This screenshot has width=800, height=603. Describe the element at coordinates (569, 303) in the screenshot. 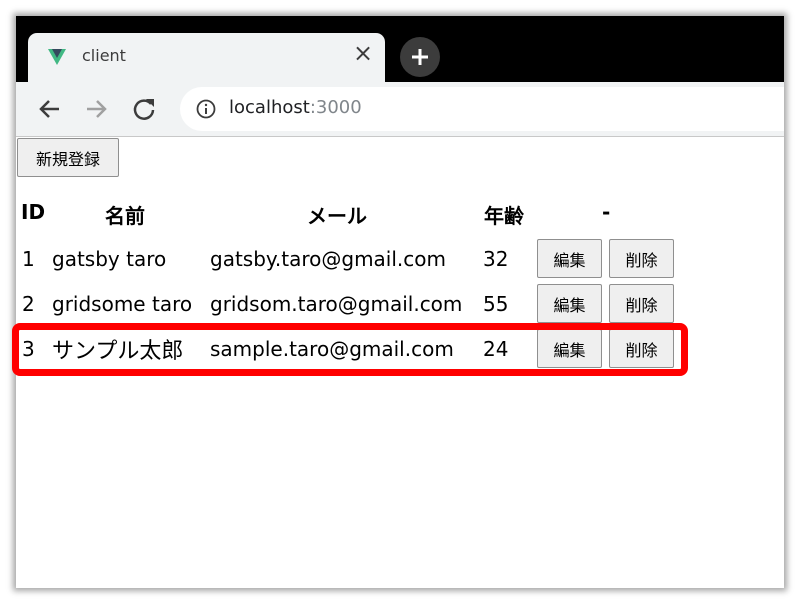

I see `row2-edit-button: 編集` at that location.